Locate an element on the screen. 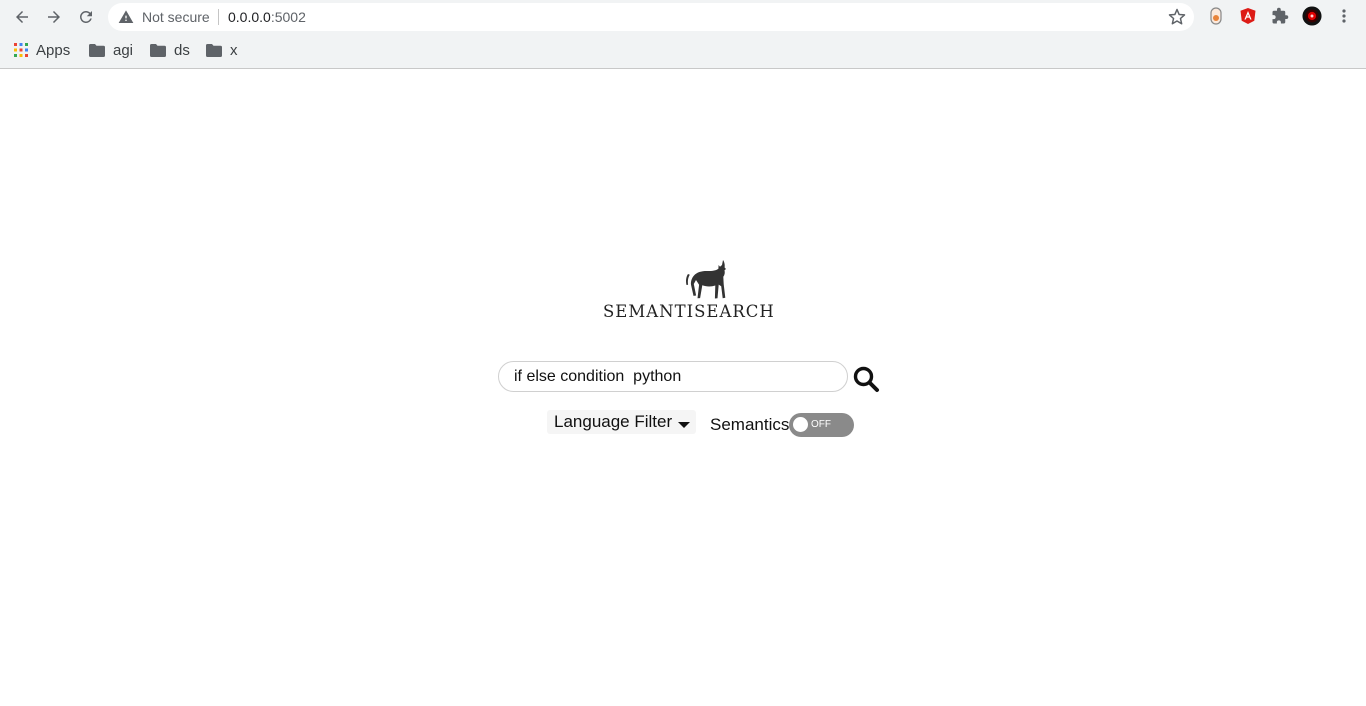 This screenshot has width=1366, height=706. forward-button is located at coordinates (54, 17).